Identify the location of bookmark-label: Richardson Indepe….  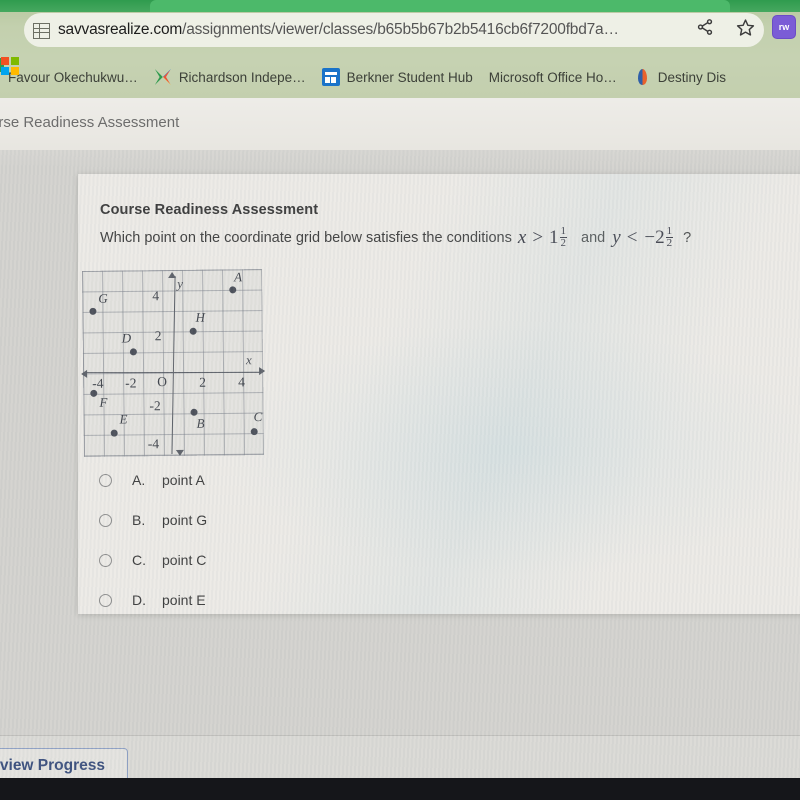
(242, 77).